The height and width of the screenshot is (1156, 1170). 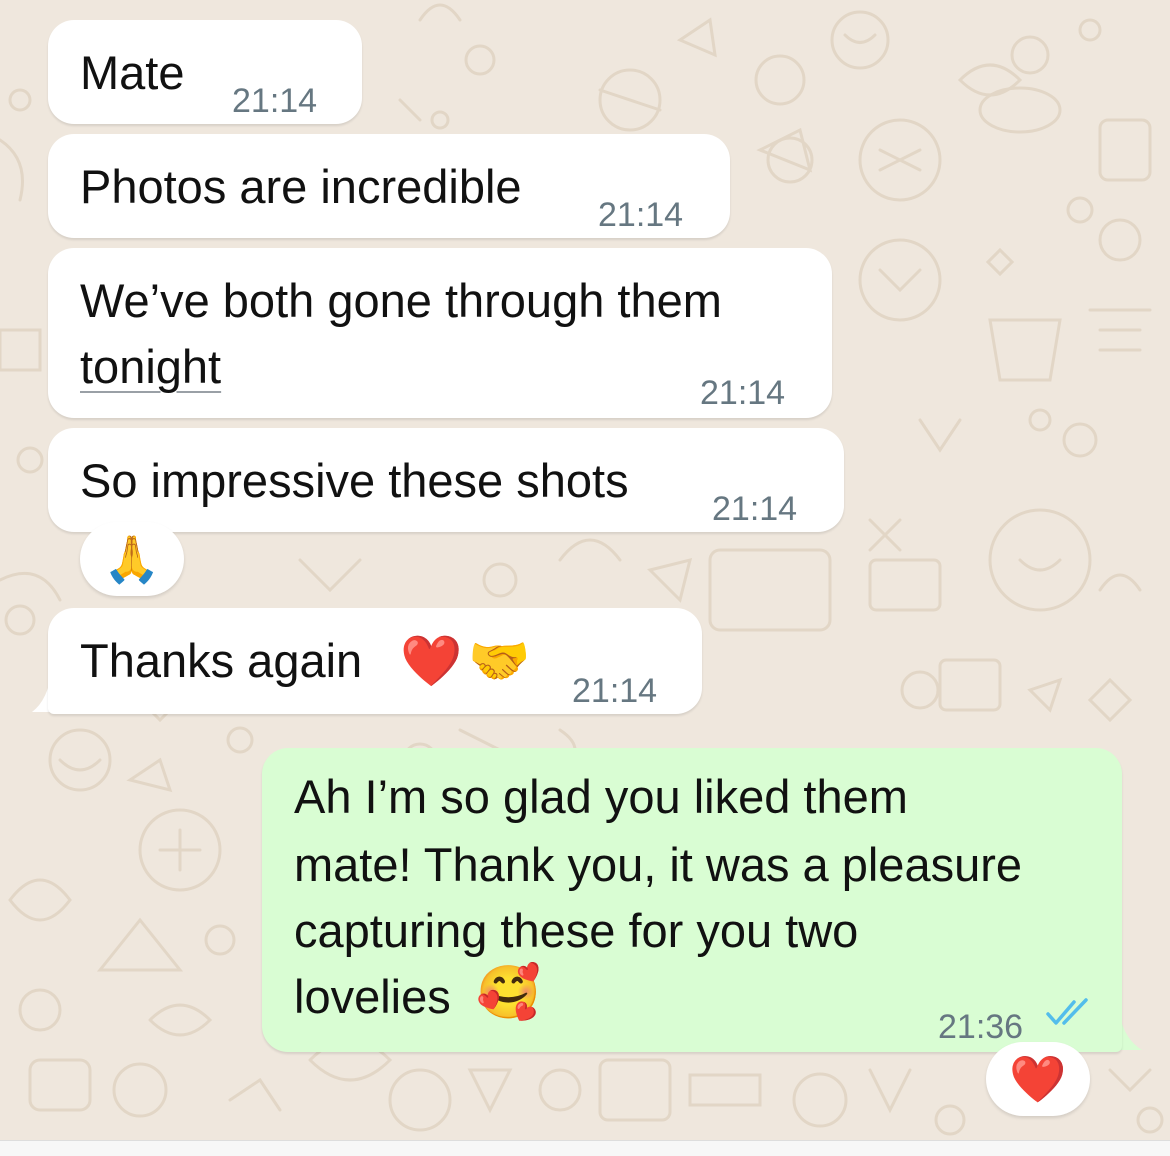 What do you see at coordinates (132, 72) in the screenshot?
I see `message-text: Mate` at bounding box center [132, 72].